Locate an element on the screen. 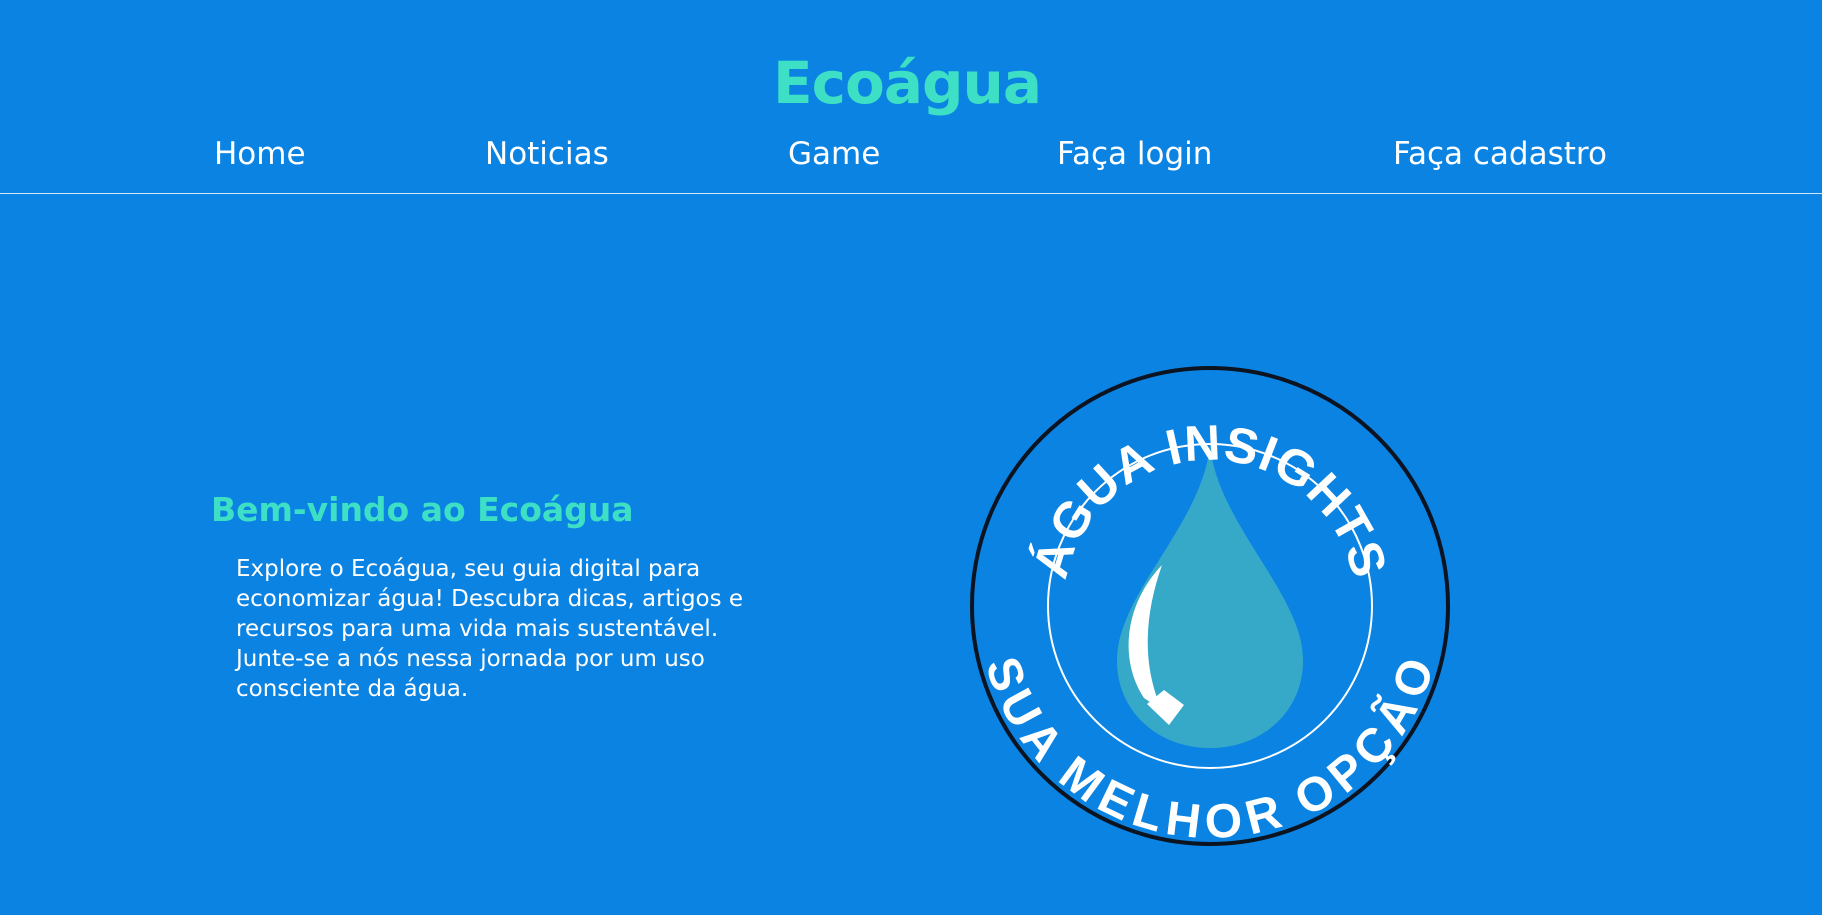  agua-insights-logo: ÁGUA INSIGHTS SUA MELHOR OPÇÃO is located at coordinates (1210, 607).